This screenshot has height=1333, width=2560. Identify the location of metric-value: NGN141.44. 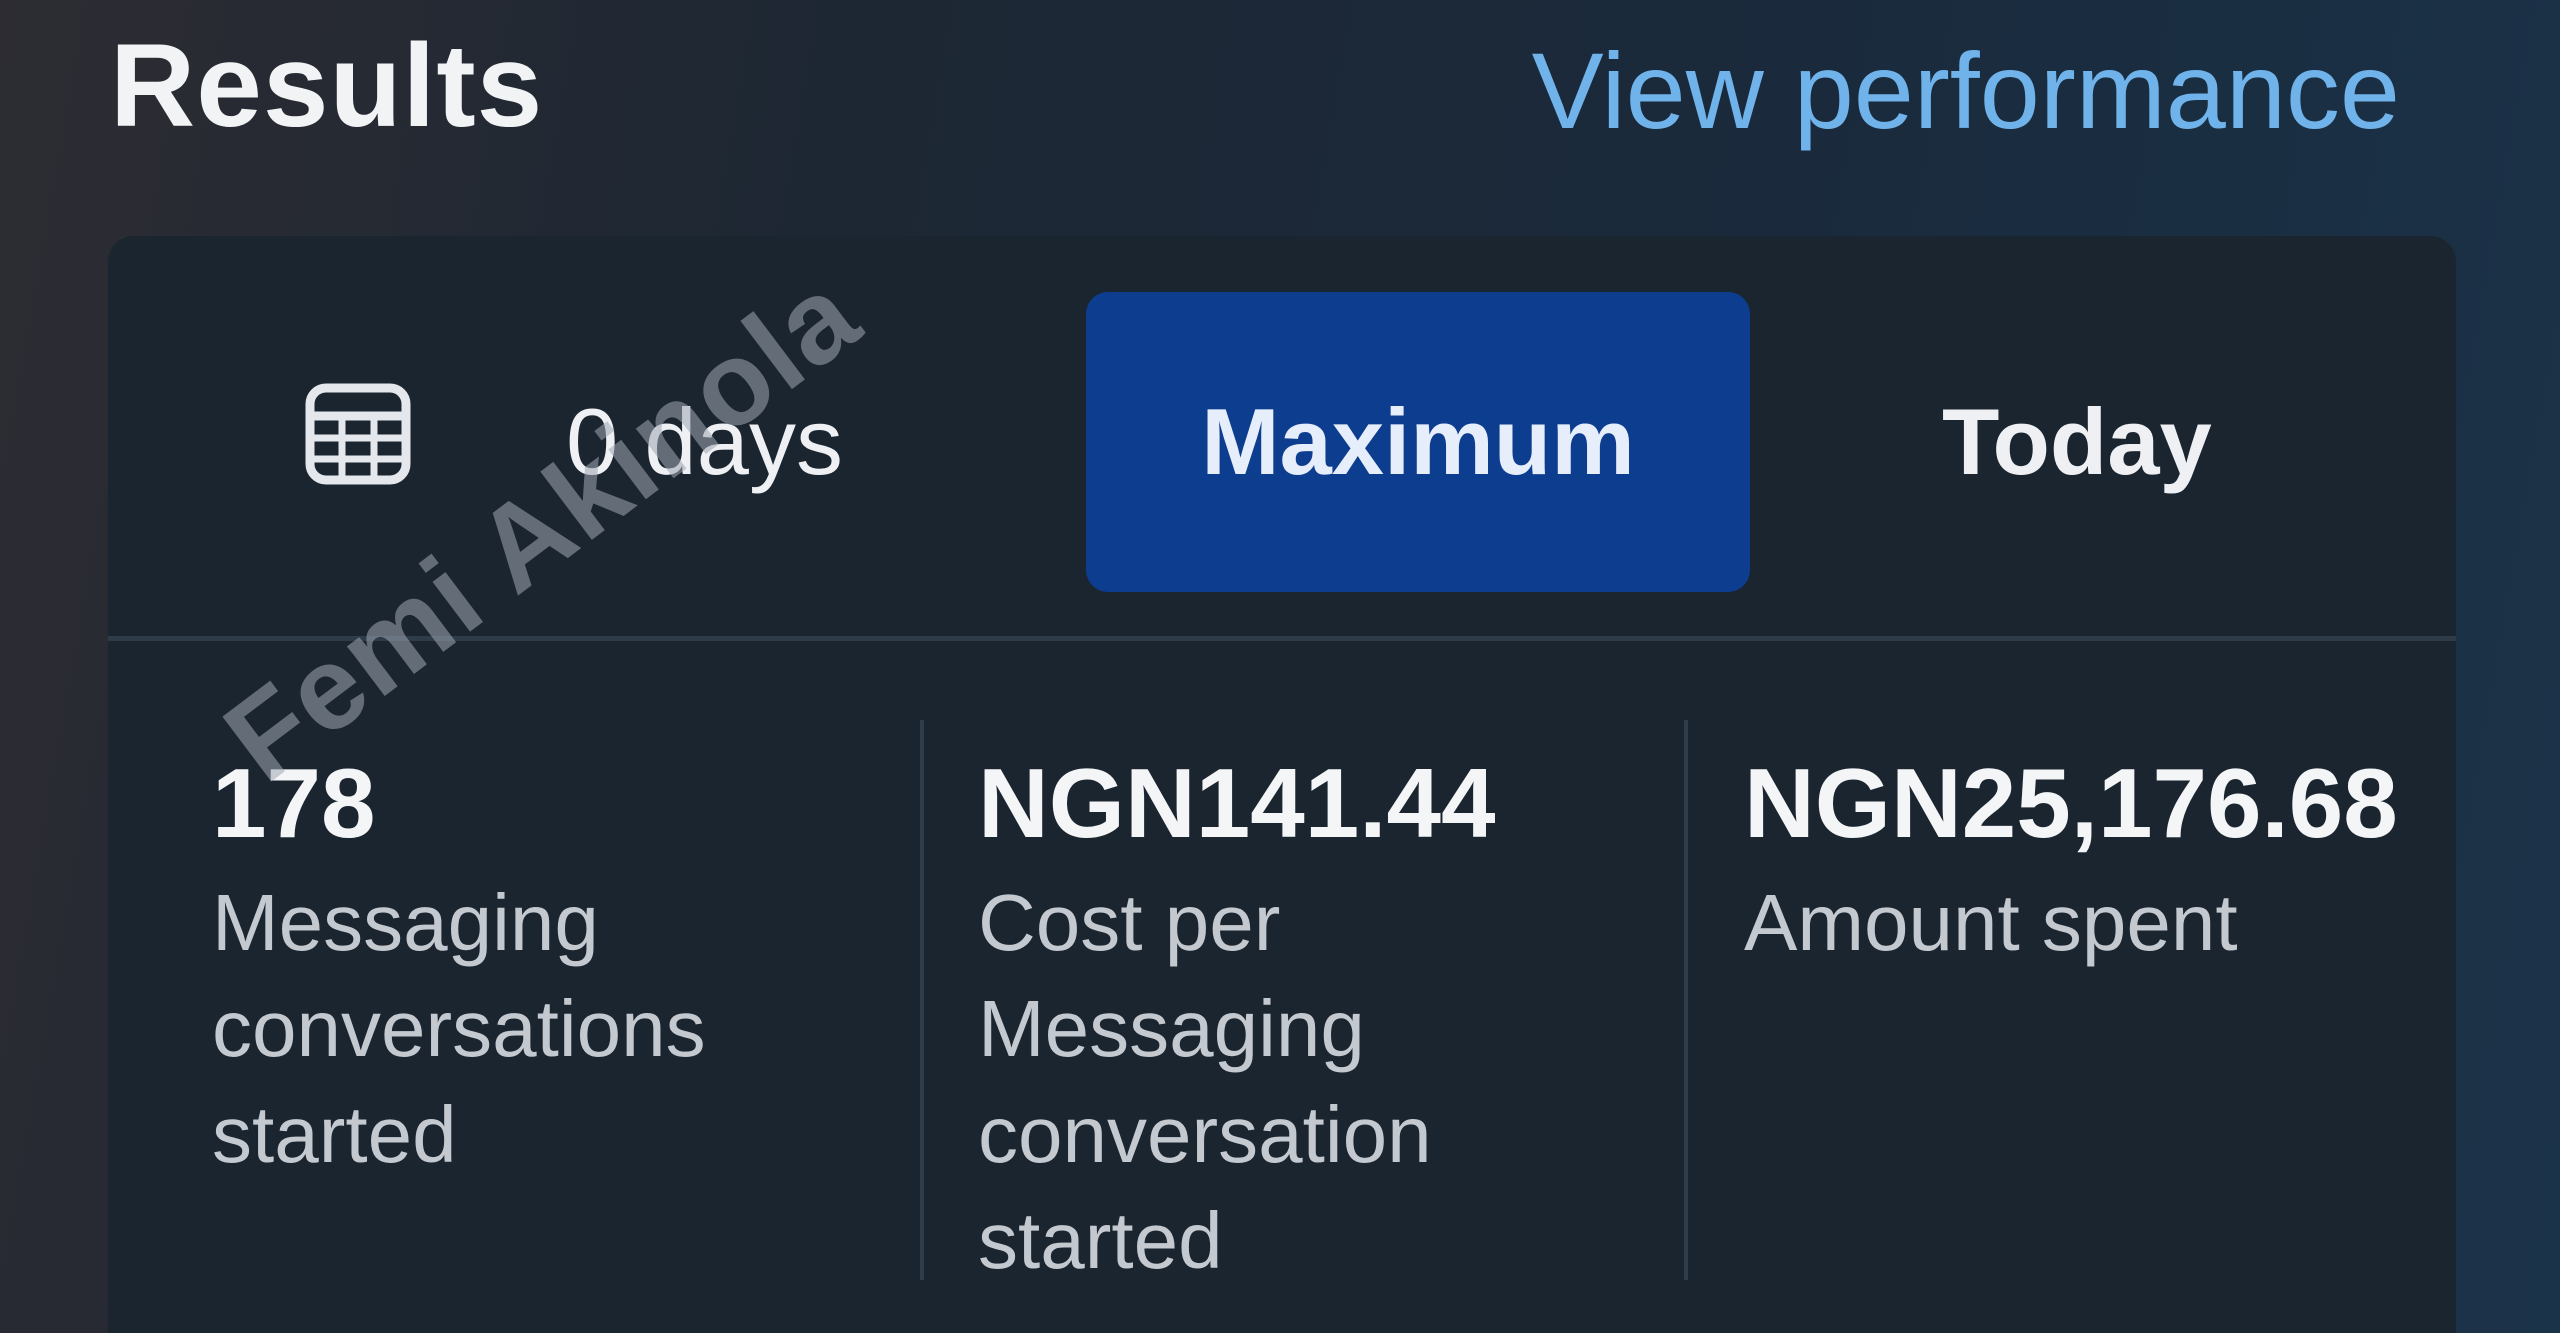
(1237, 803).